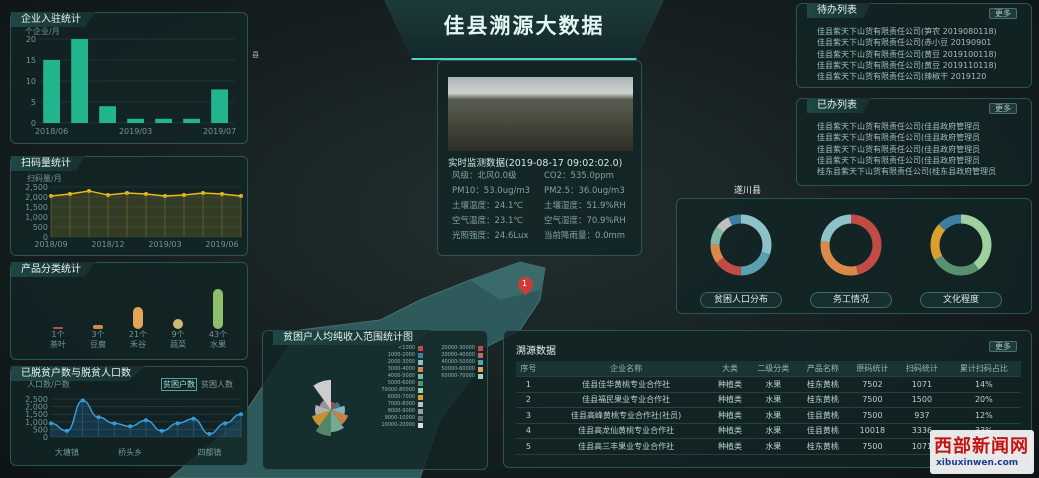 The height and width of the screenshot is (478, 1039). What do you see at coordinates (138, 344) in the screenshot?
I see `product-name: 禾谷` at bounding box center [138, 344].